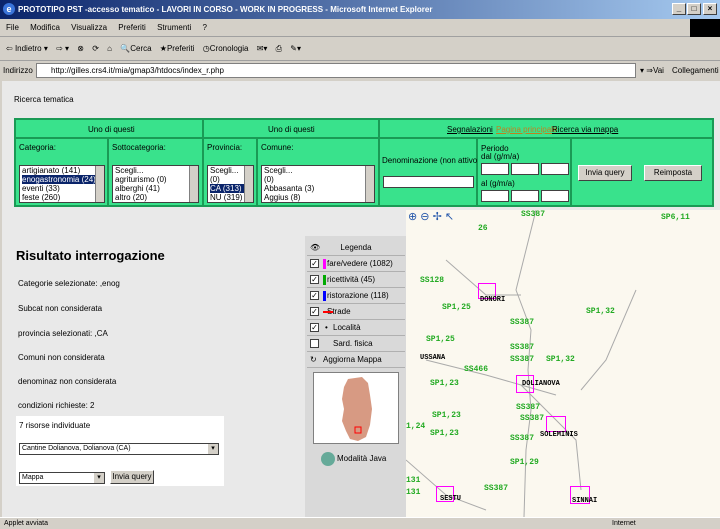  Describe the element at coordinates (605, 173) in the screenshot. I see `invia-query-button: Invia query` at that location.